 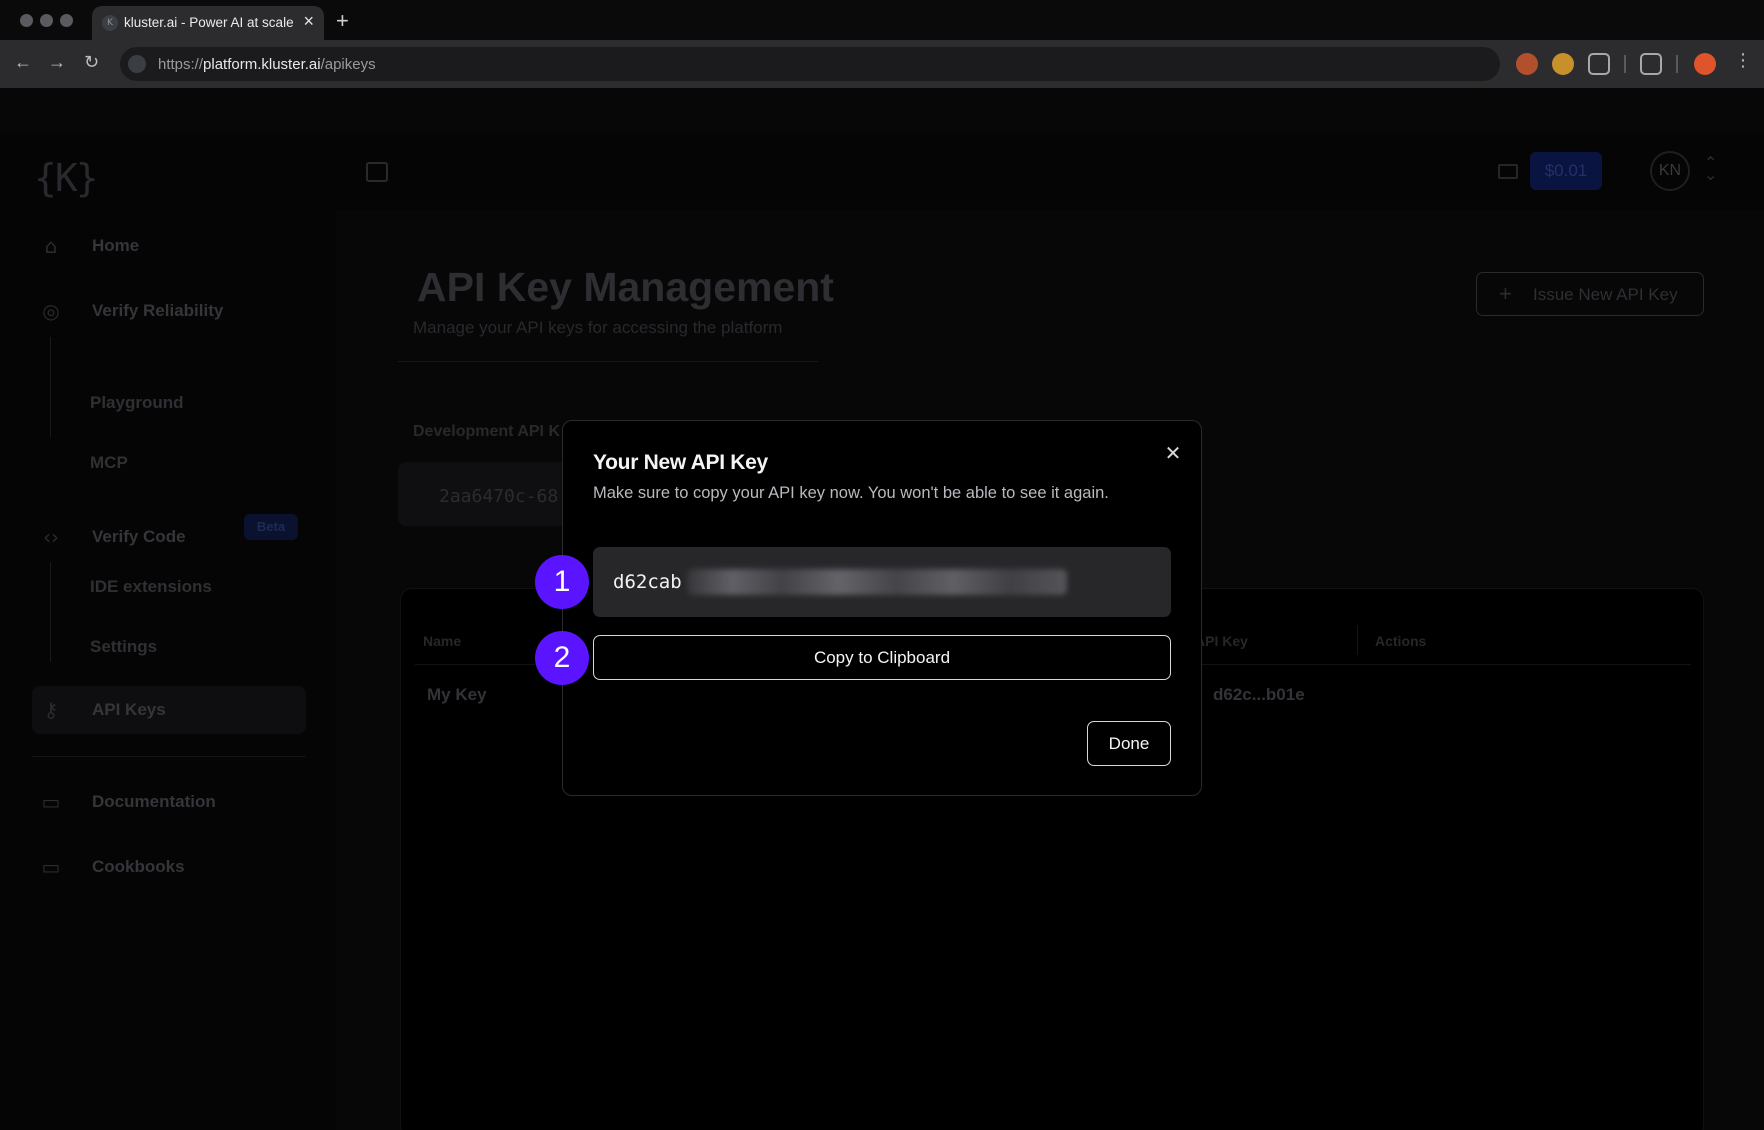 I want to click on step-marker-1: 1, so click(x=562, y=582).